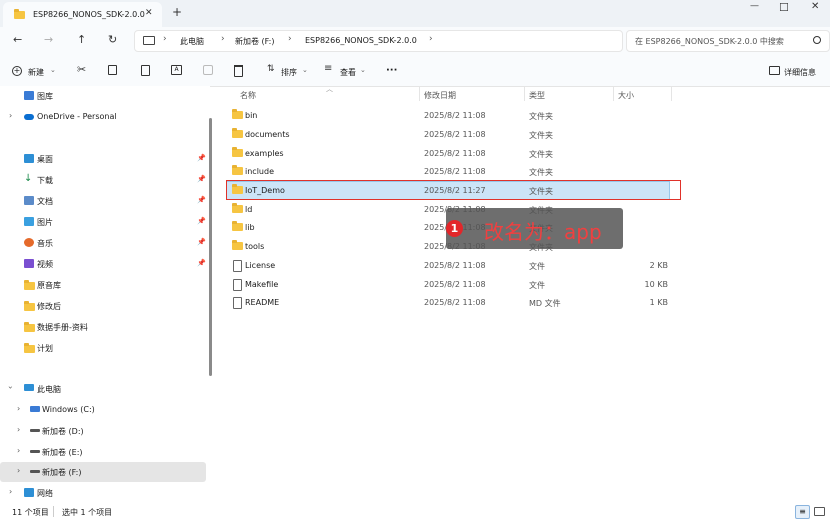  Describe the element at coordinates (28, 178) in the screenshot. I see `download-icon: ↓` at that location.